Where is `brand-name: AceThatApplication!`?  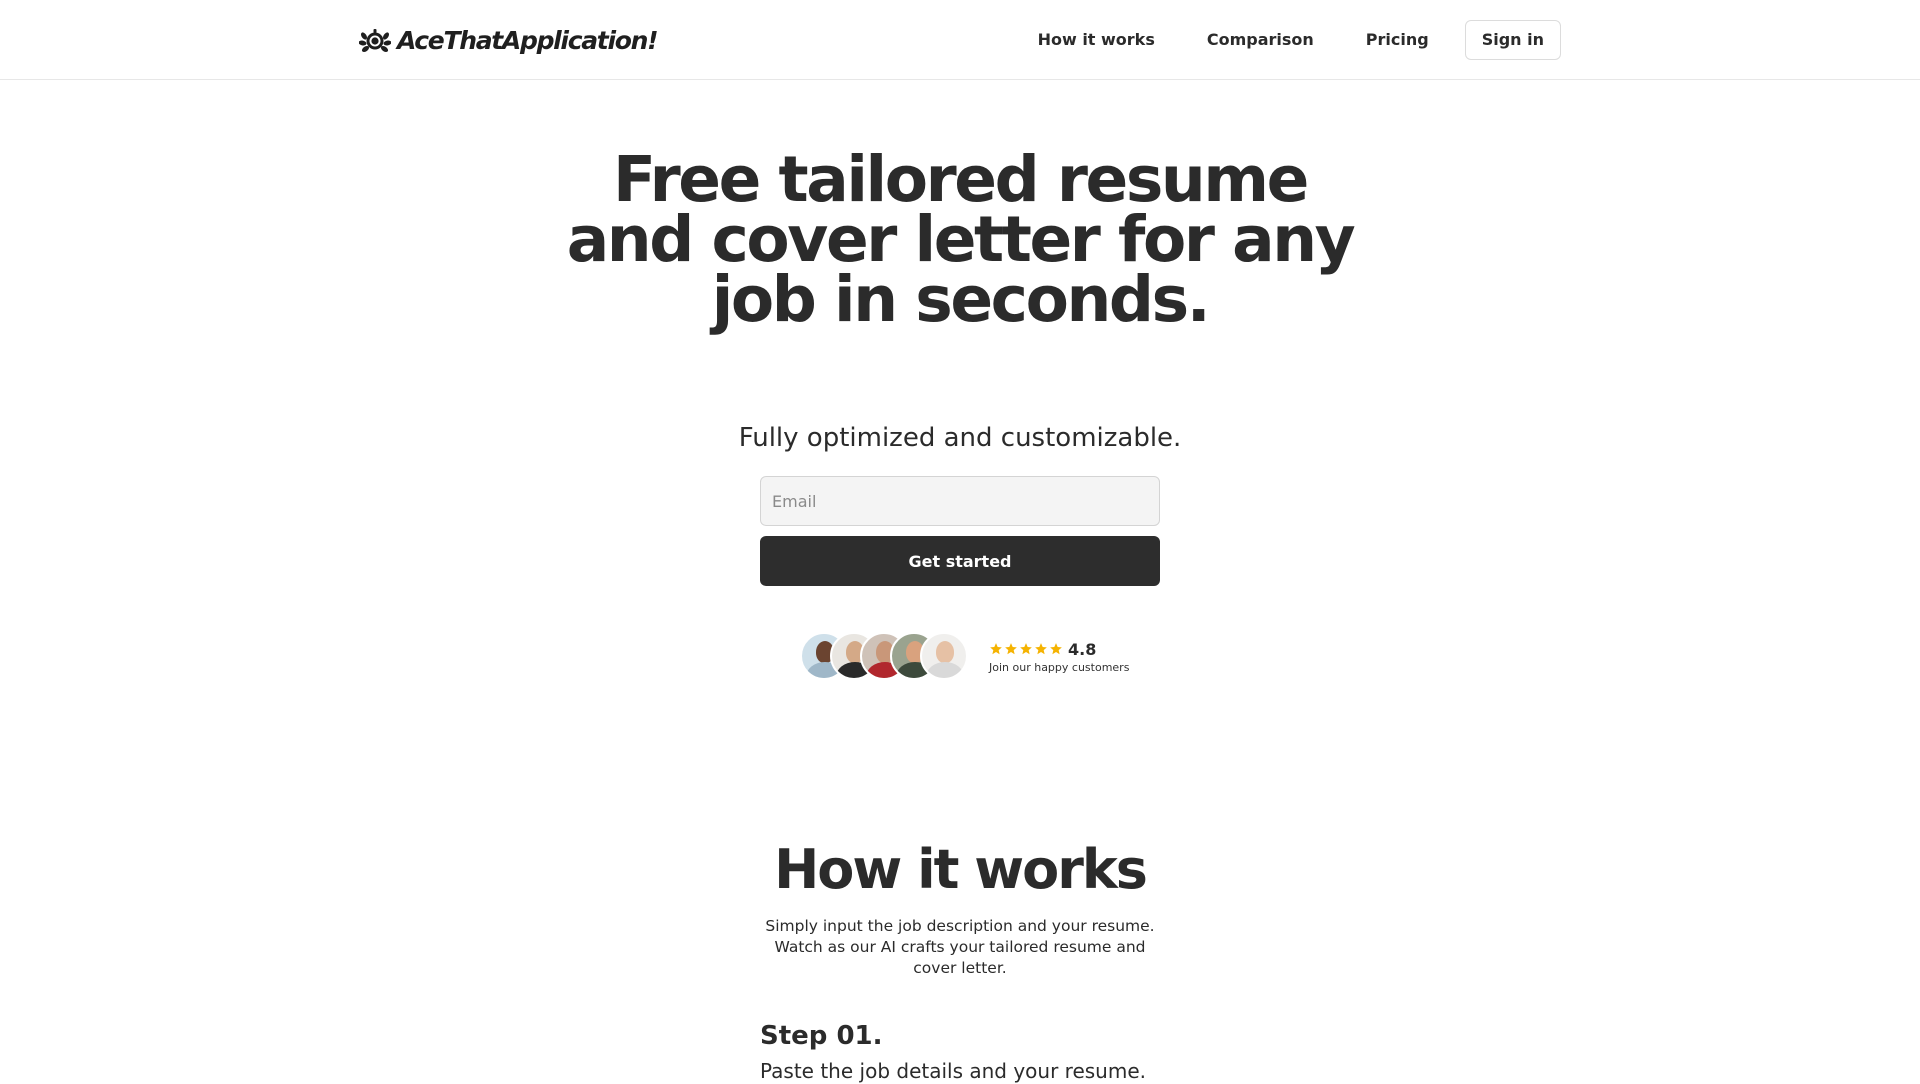 brand-name: AceThatApplication! is located at coordinates (528, 40).